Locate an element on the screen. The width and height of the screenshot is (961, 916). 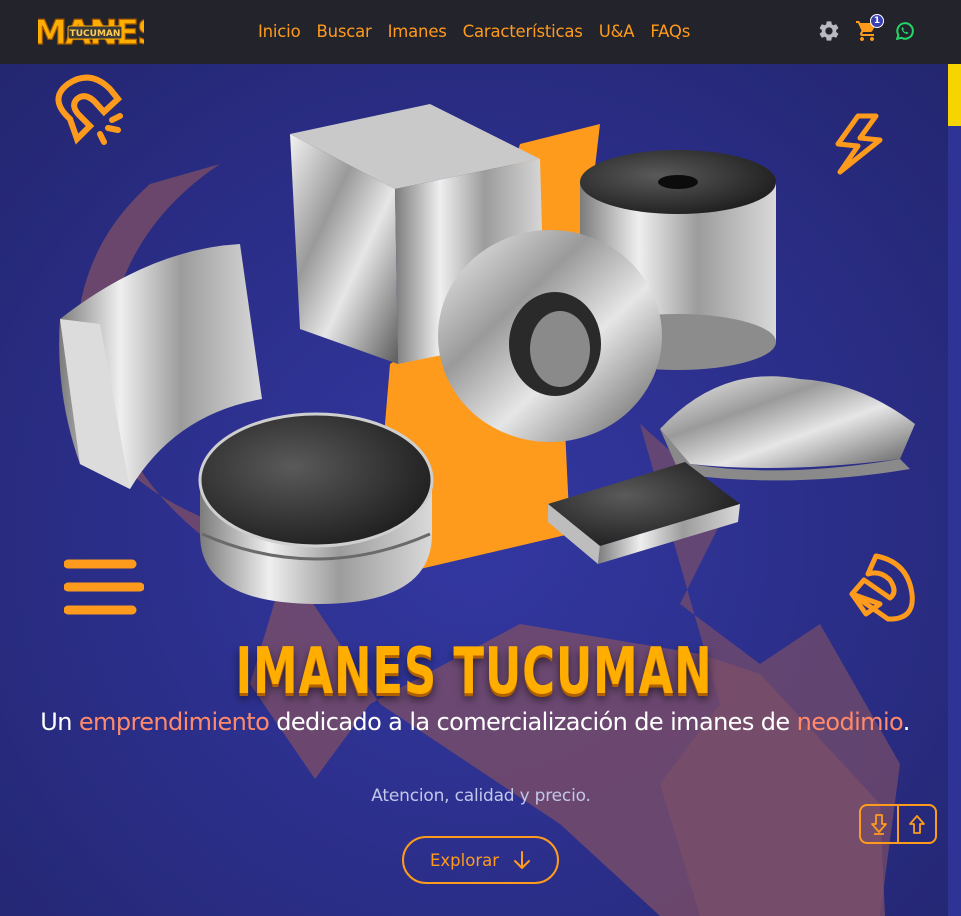
whatsapp-button is located at coordinates (905, 31).